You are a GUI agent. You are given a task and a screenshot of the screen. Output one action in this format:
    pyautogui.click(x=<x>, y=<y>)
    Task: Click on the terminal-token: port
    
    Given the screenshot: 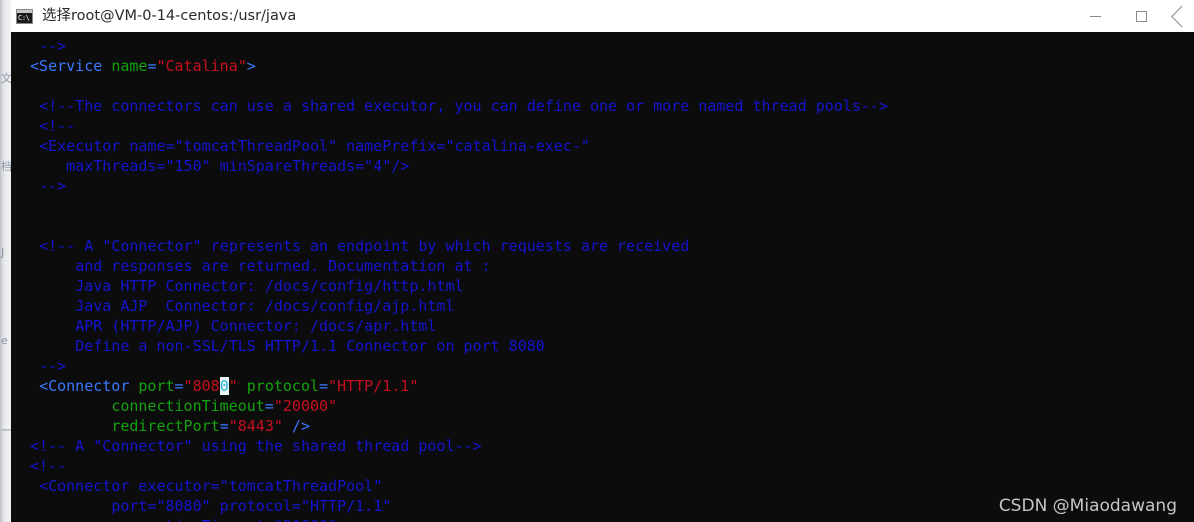 What is the action you would take?
    pyautogui.click(x=156, y=386)
    